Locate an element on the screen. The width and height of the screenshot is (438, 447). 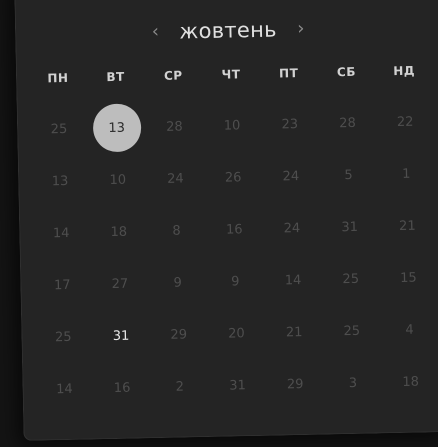
day-cell: 20 is located at coordinates (236, 333).